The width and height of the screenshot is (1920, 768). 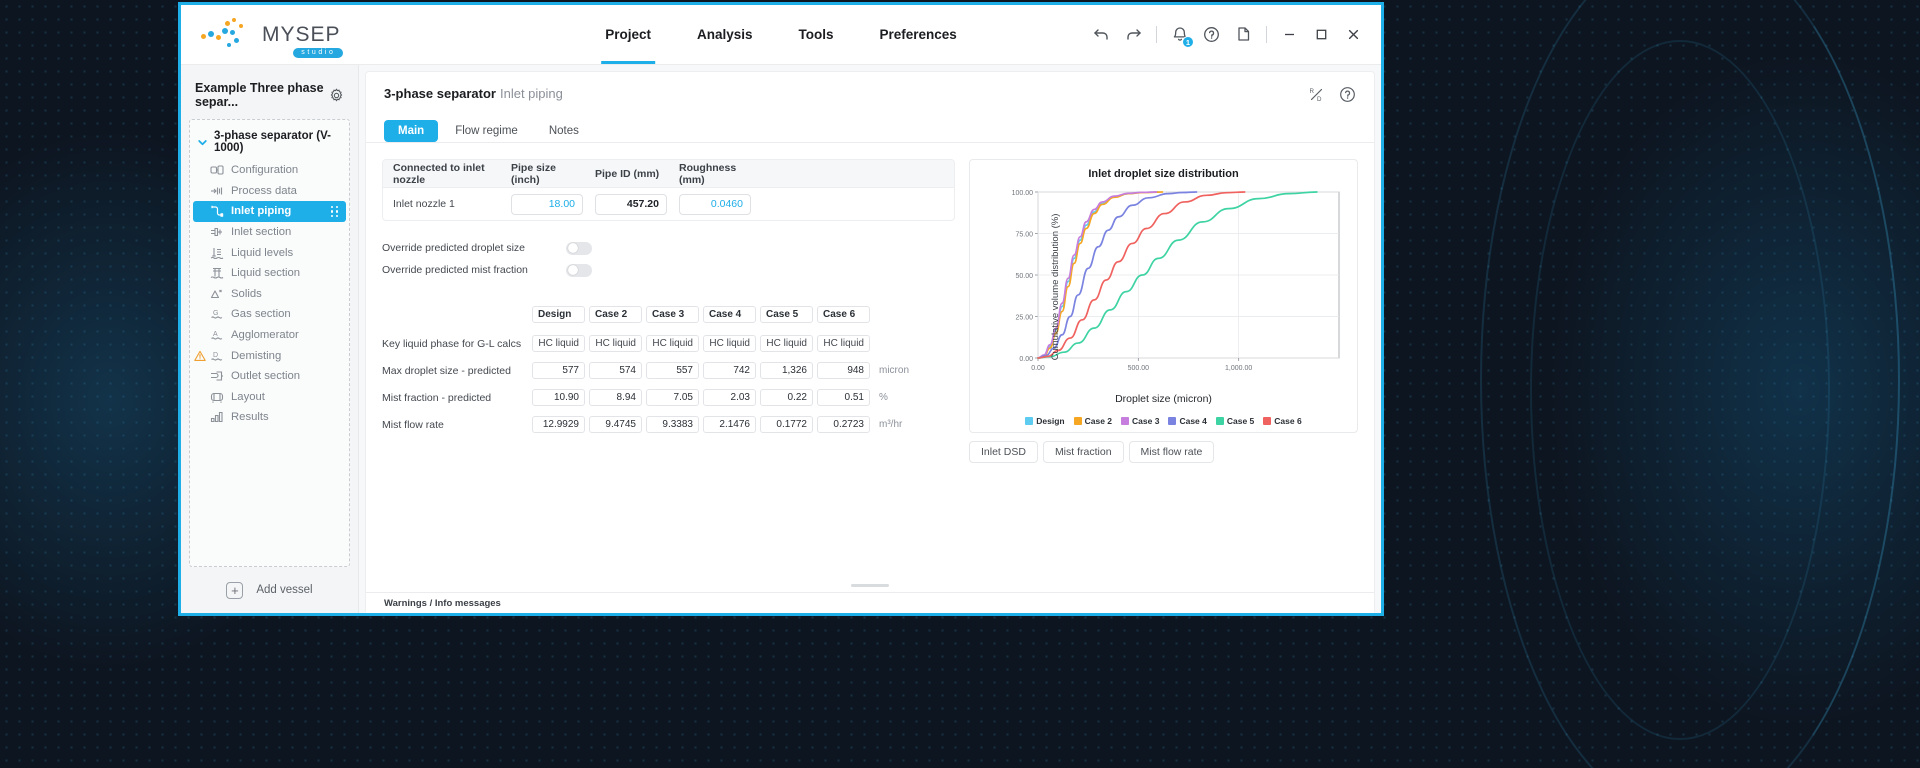 What do you see at coordinates (411, 131) in the screenshot?
I see `tab-main: Main` at bounding box center [411, 131].